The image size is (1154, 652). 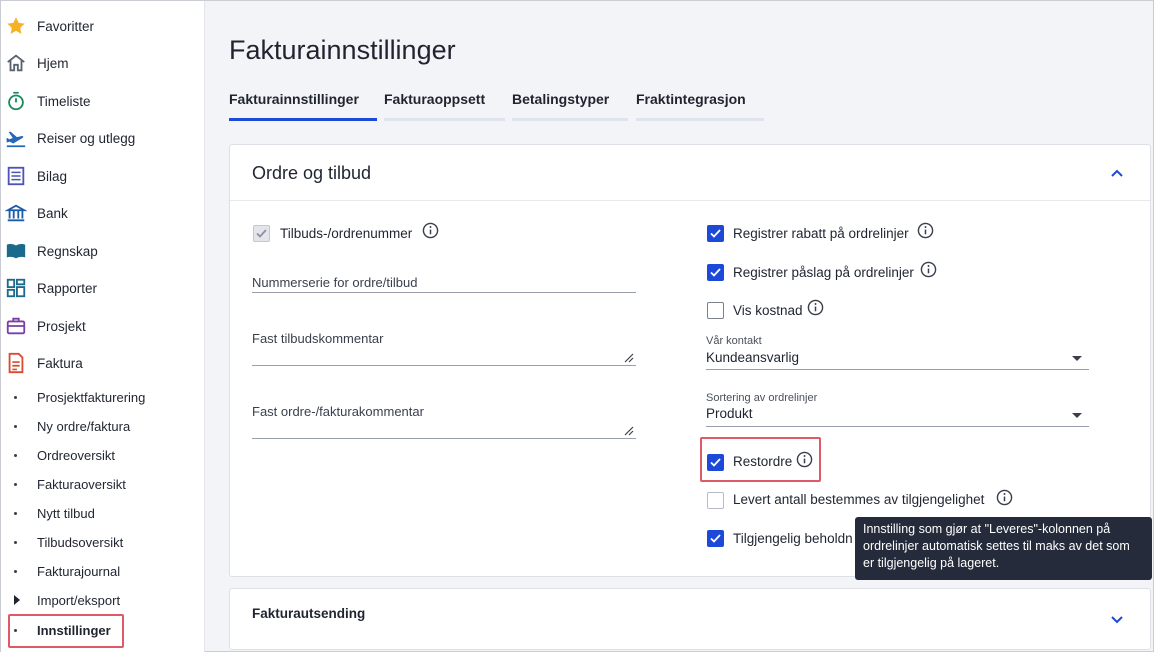 What do you see at coordinates (103, 542) in the screenshot?
I see `sidebar-subitem-tilbudsoversikt: Tilbudsoversikt` at bounding box center [103, 542].